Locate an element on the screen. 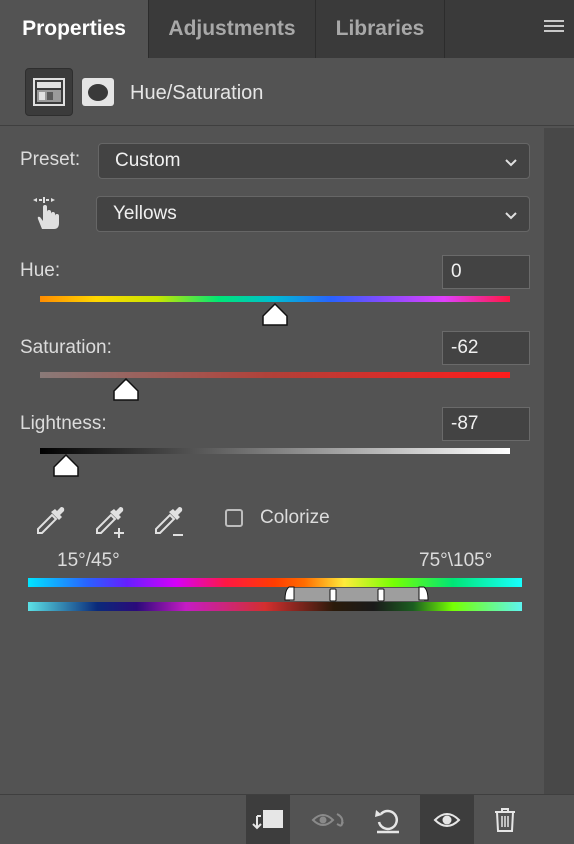 This screenshot has width=574, height=844. eye-previous-icon is located at coordinates (327, 820).